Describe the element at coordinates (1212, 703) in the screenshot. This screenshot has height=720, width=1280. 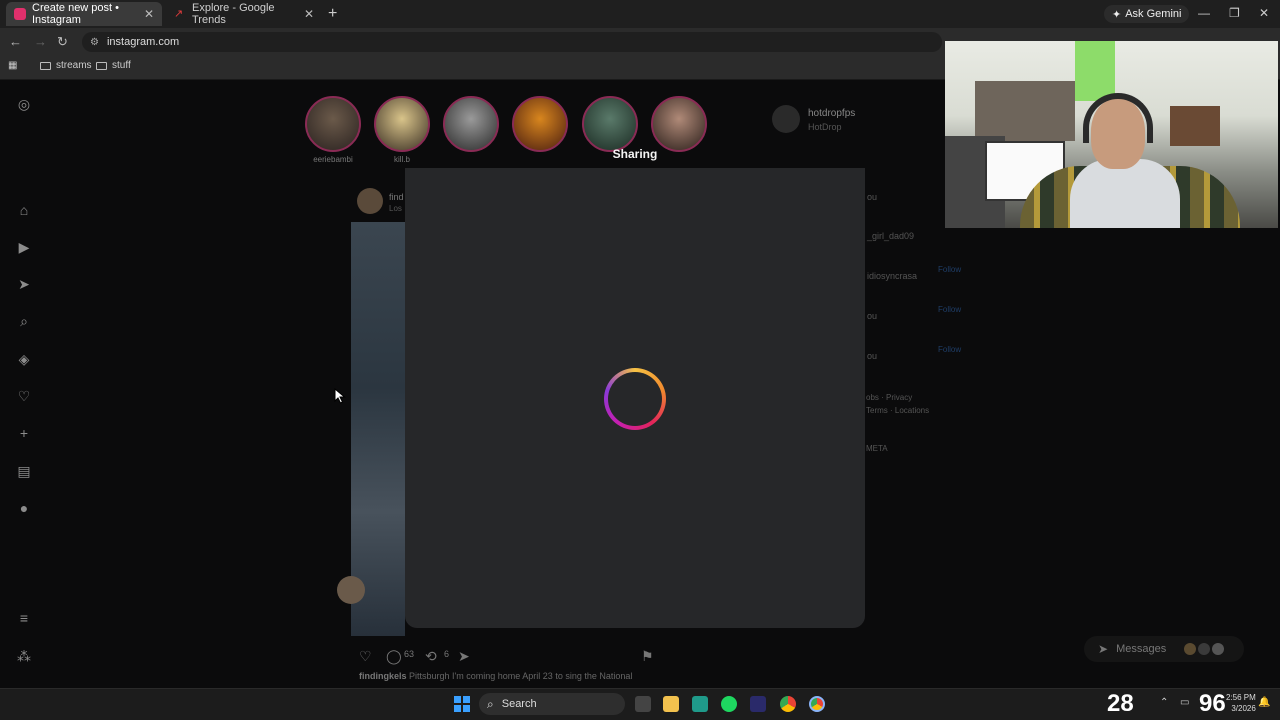
I see `tray-overlay-number: 96` at that location.